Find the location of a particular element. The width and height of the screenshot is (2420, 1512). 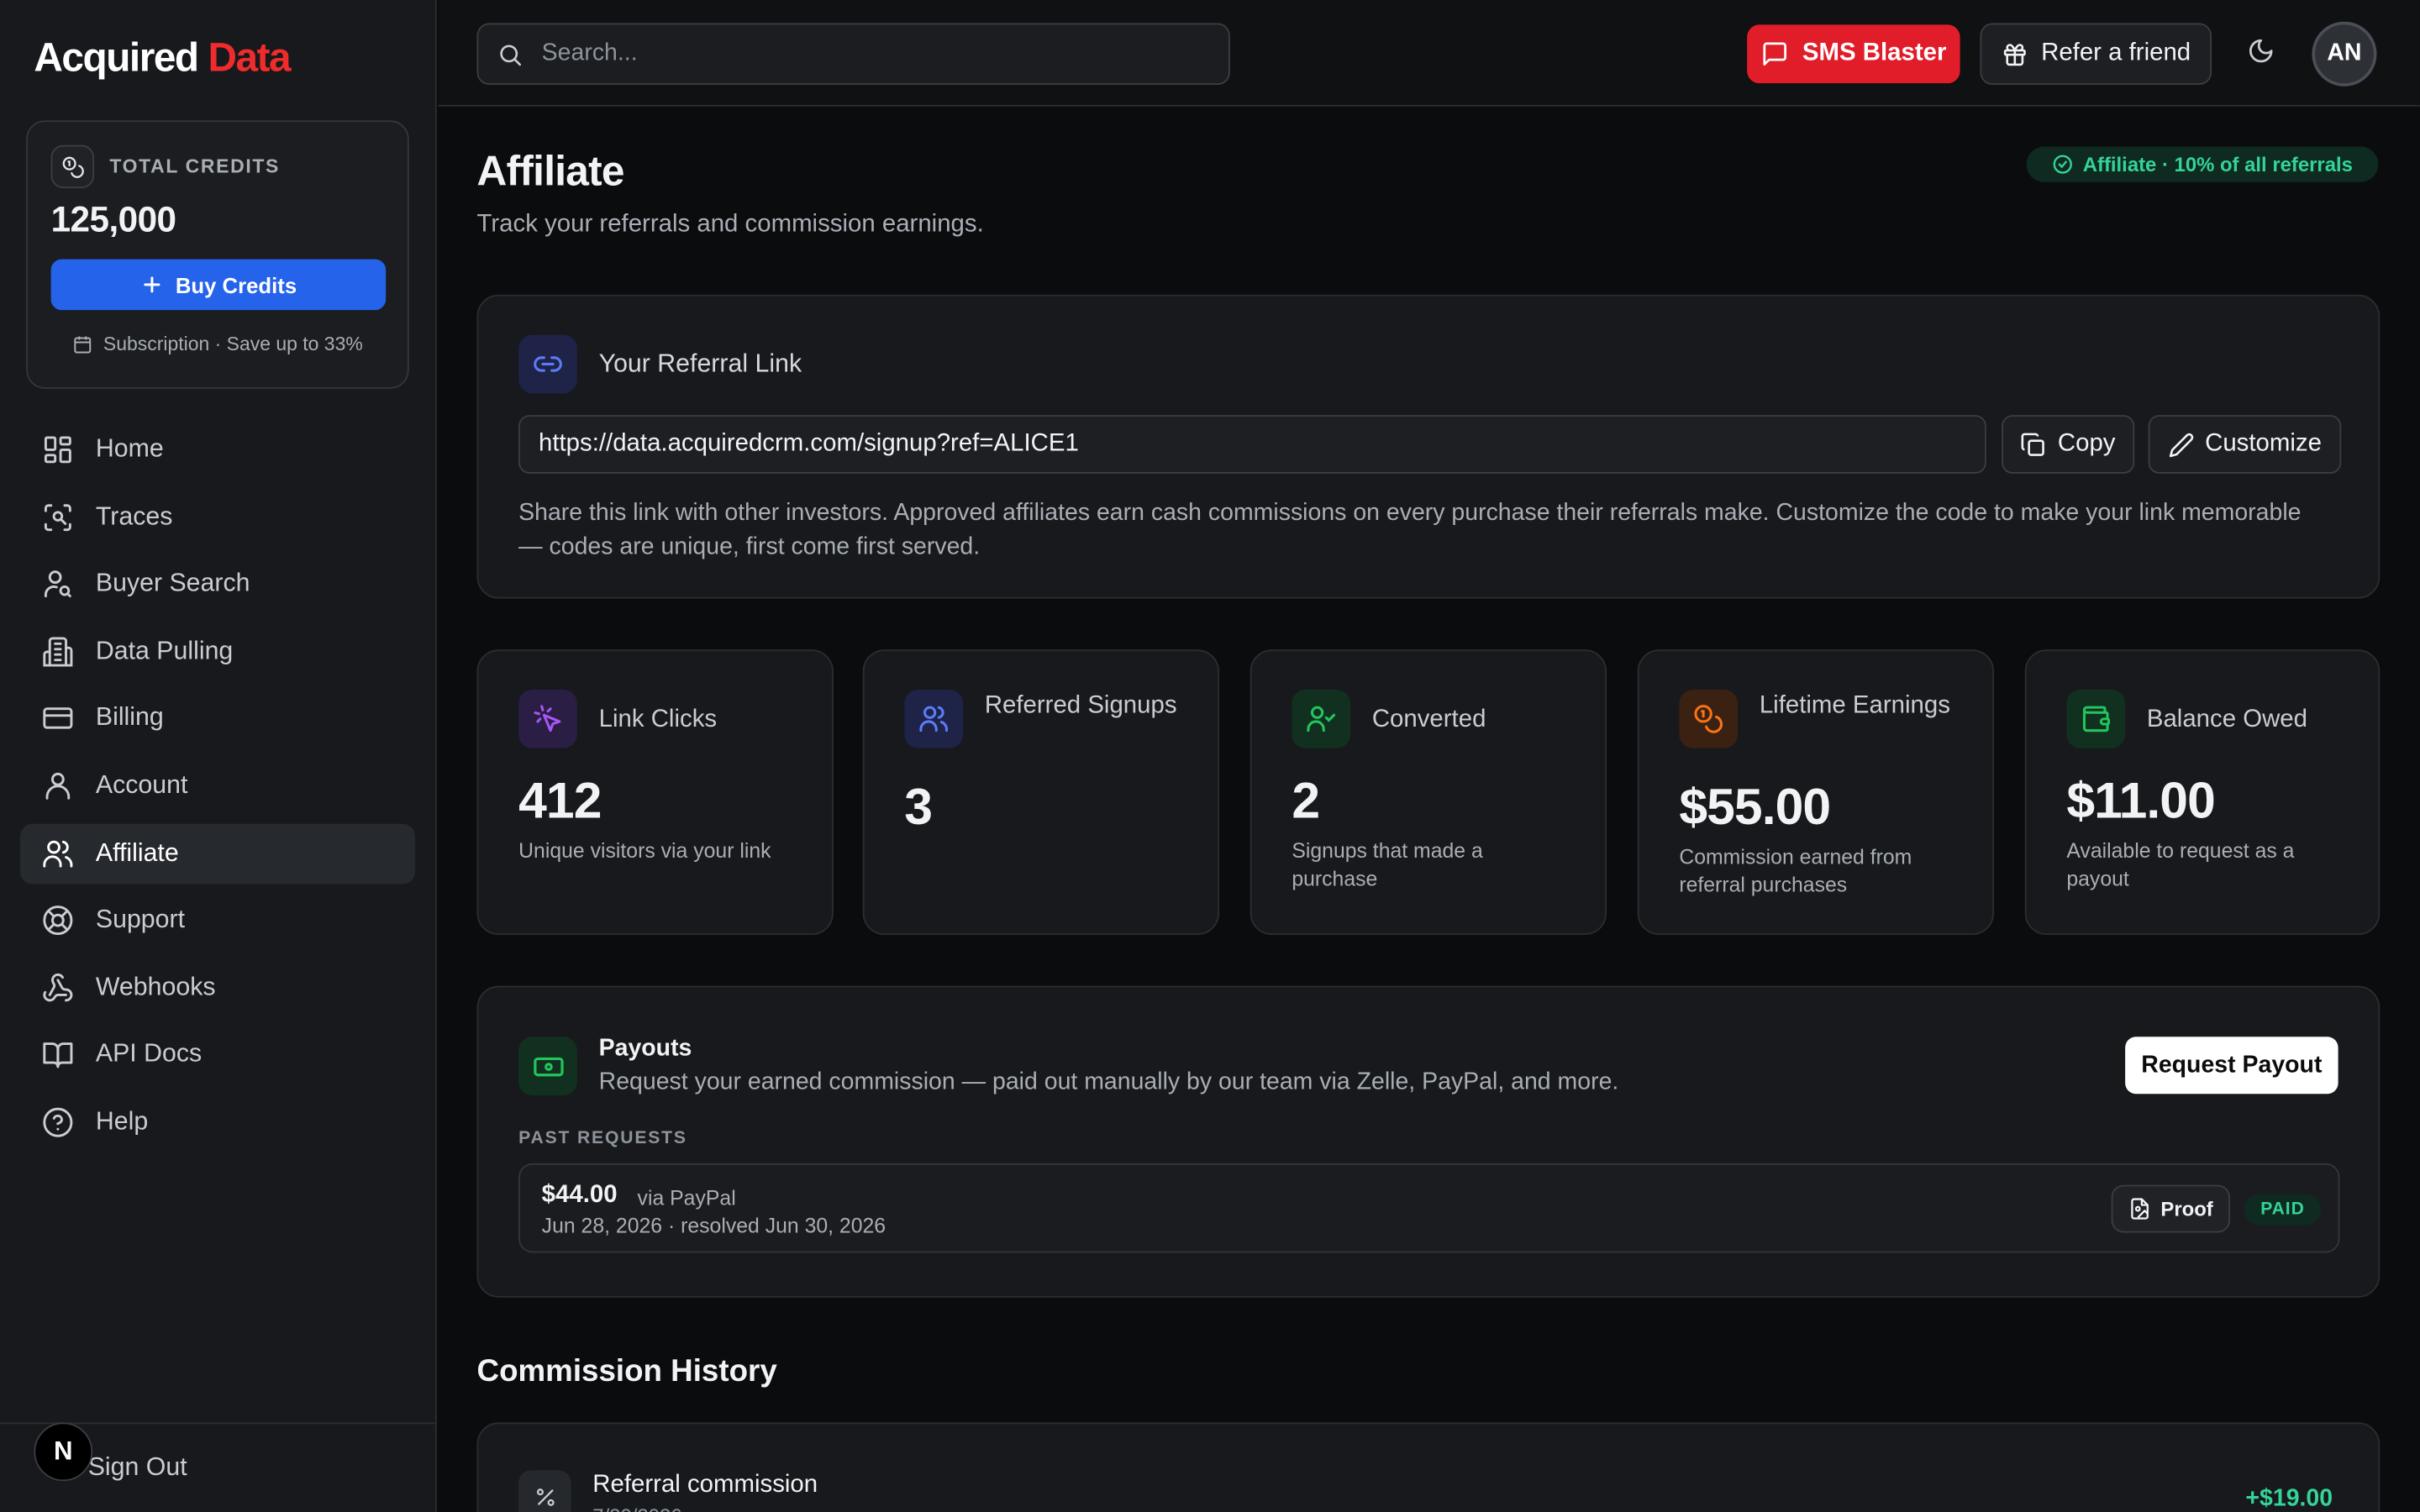

brand-logo: Acquired Data is located at coordinates (162, 57).